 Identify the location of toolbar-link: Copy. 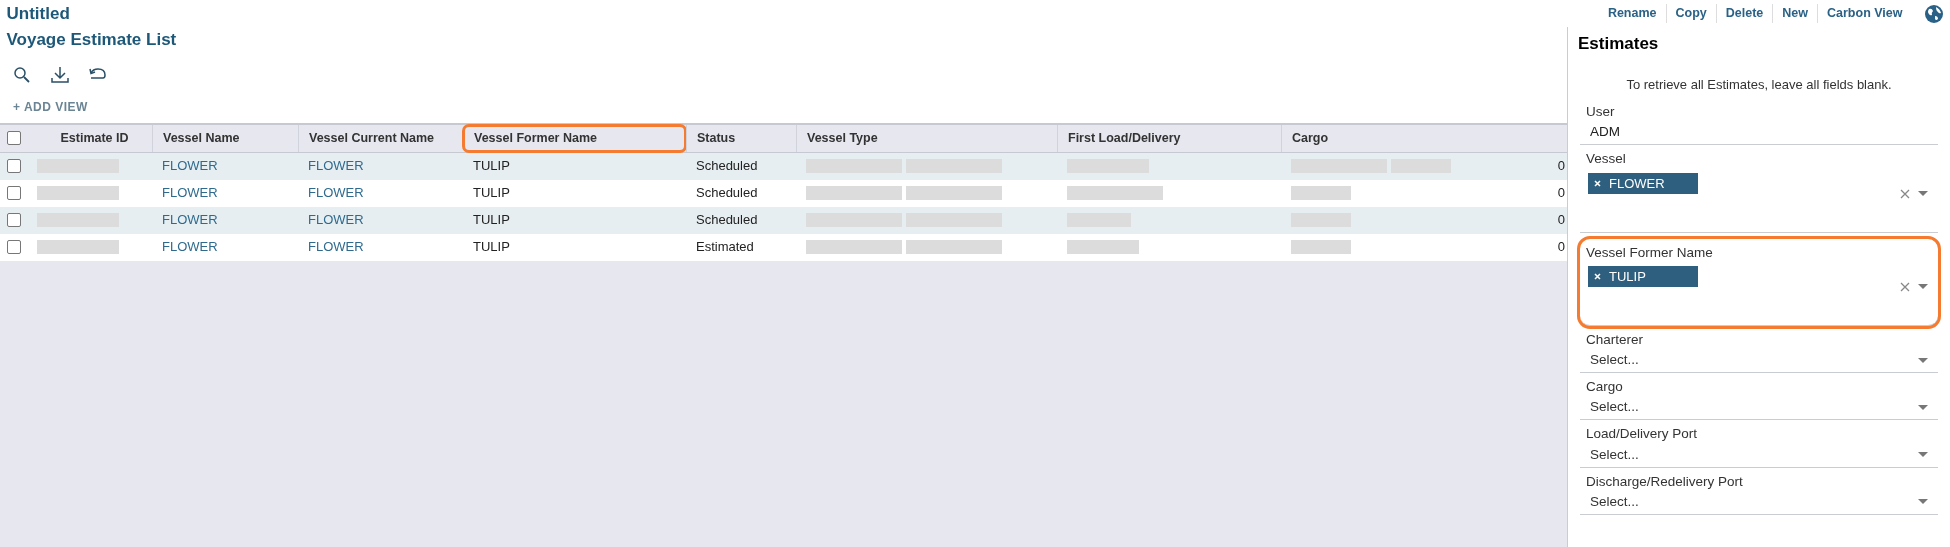
(1690, 13).